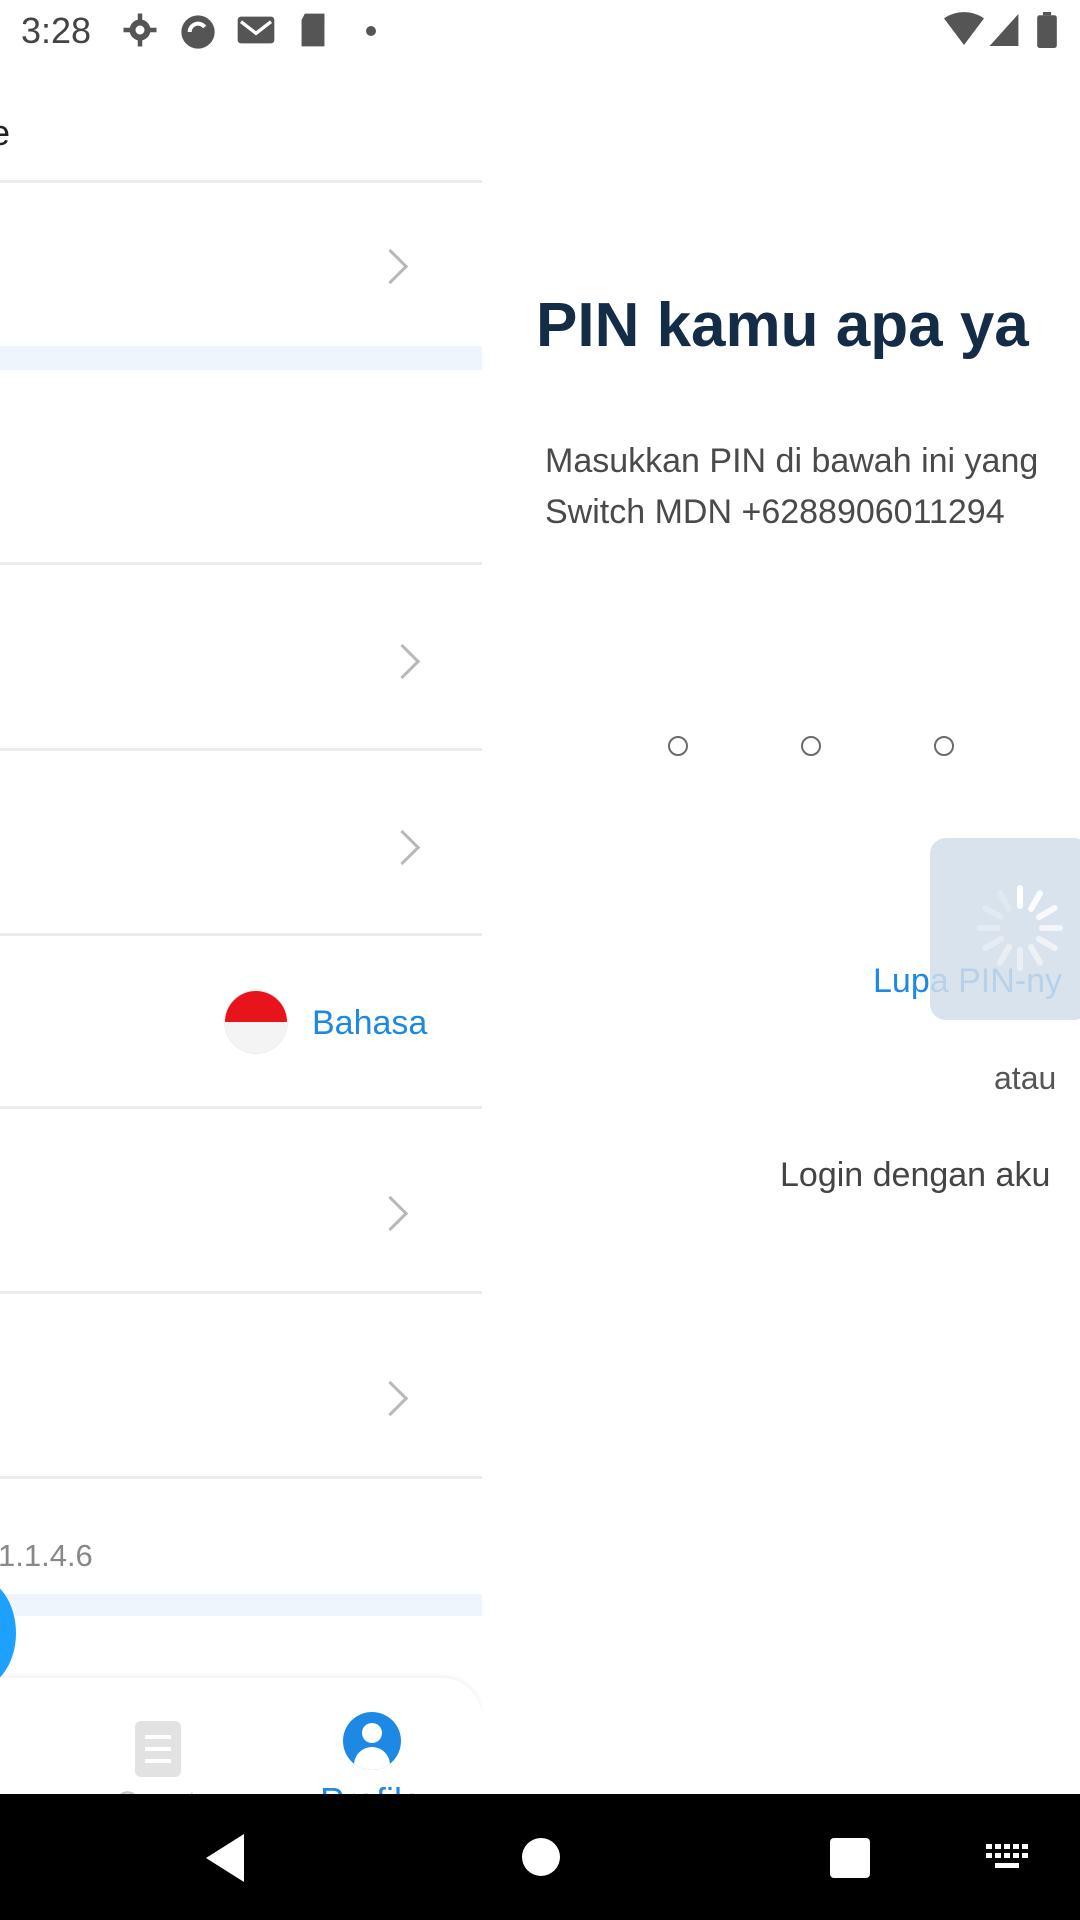 Image resolution: width=1080 pixels, height=1920 pixels. What do you see at coordinates (1004, 30) in the screenshot?
I see `signal-icon` at bounding box center [1004, 30].